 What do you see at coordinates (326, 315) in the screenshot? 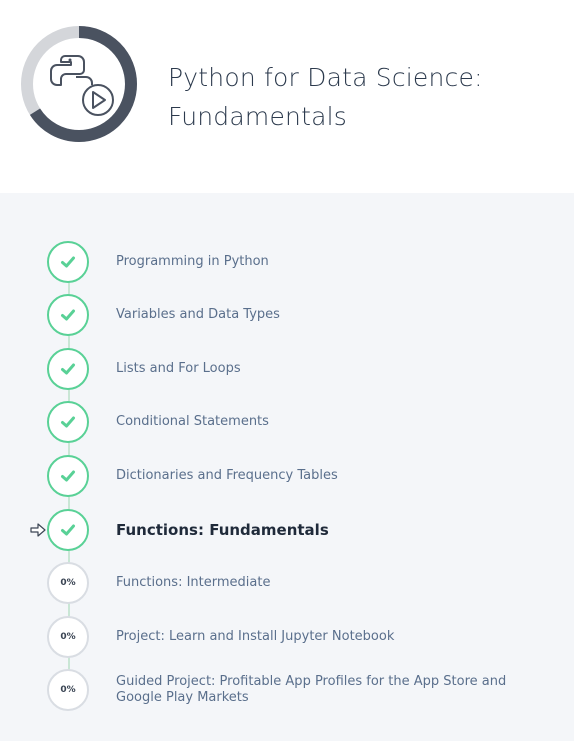
I see `step-label: Variables and Data Types` at bounding box center [326, 315].